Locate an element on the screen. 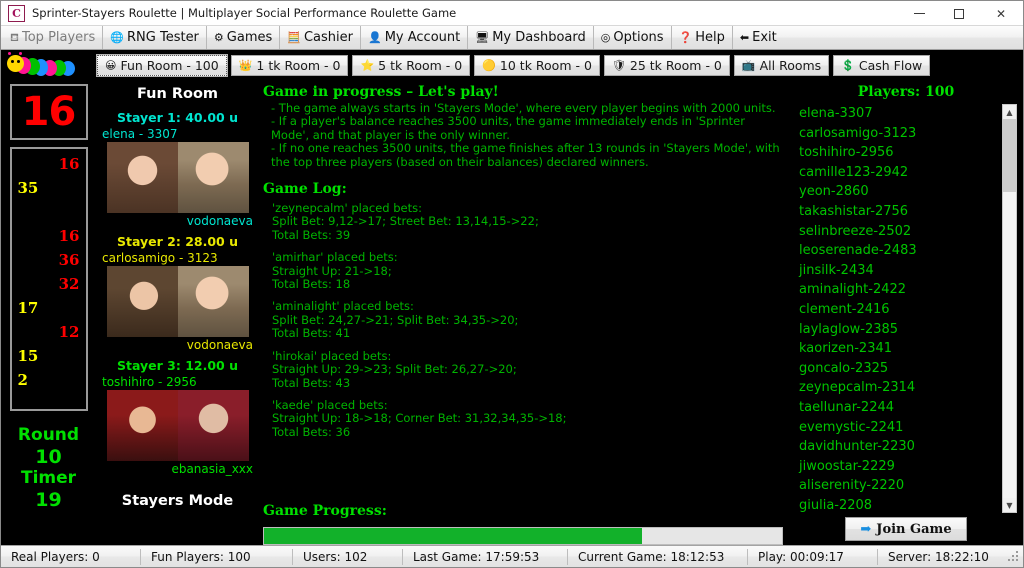  player-list-item: carlosamigo-3123 is located at coordinates (900, 134).